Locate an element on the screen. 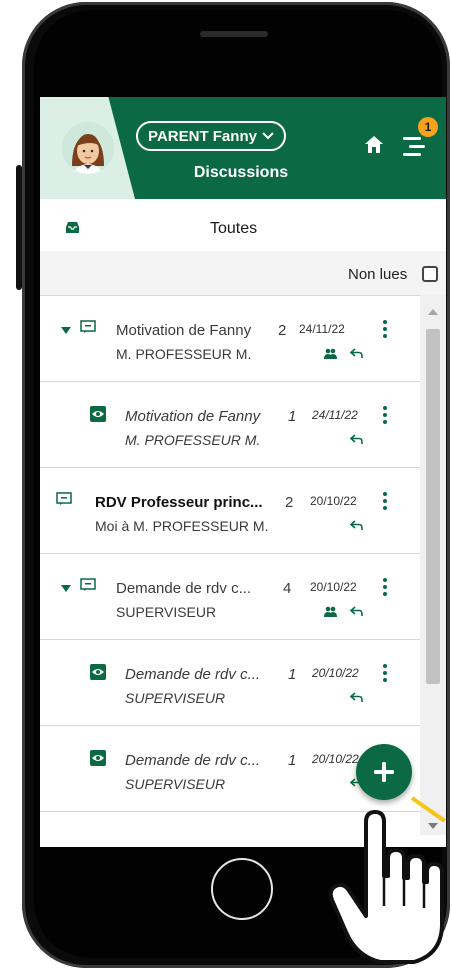 This screenshot has width=452, height=971. hand-pointer-icon is located at coordinates (387, 888).